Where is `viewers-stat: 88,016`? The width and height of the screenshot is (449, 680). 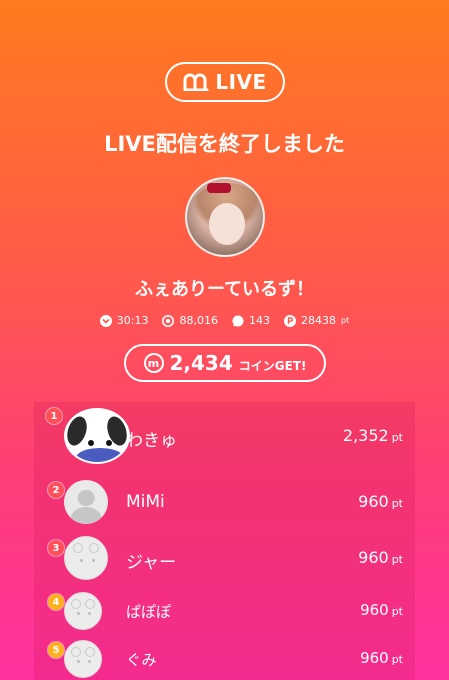 viewers-stat: 88,016 is located at coordinates (190, 320).